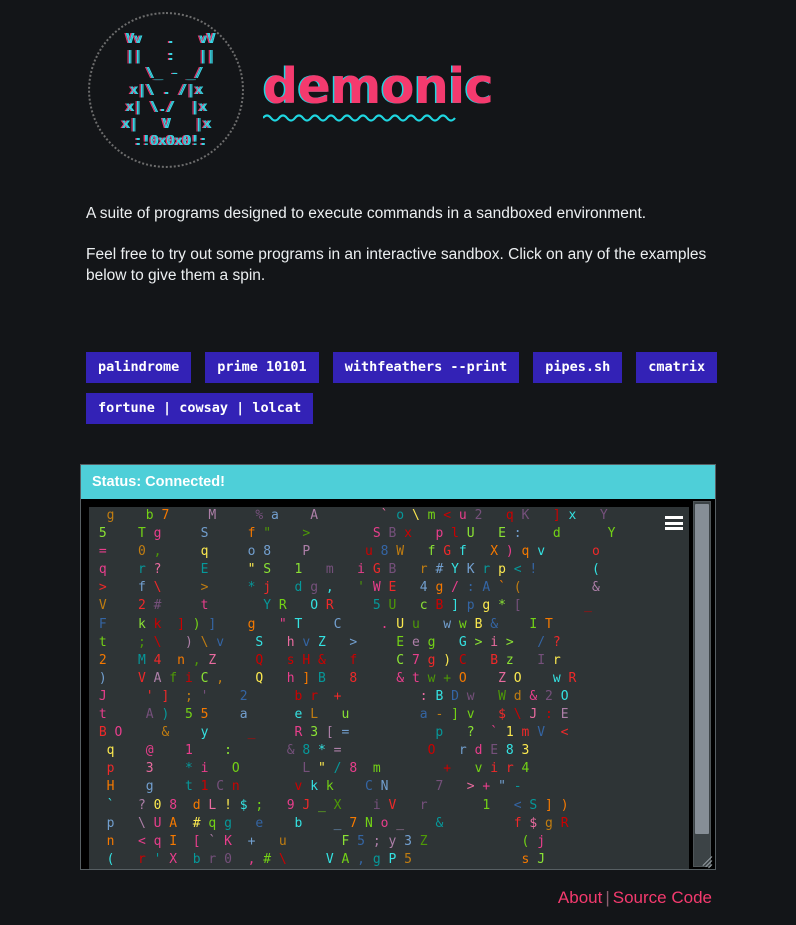 The image size is (796, 925). I want to click on scrollbar-thumb, so click(702, 669).